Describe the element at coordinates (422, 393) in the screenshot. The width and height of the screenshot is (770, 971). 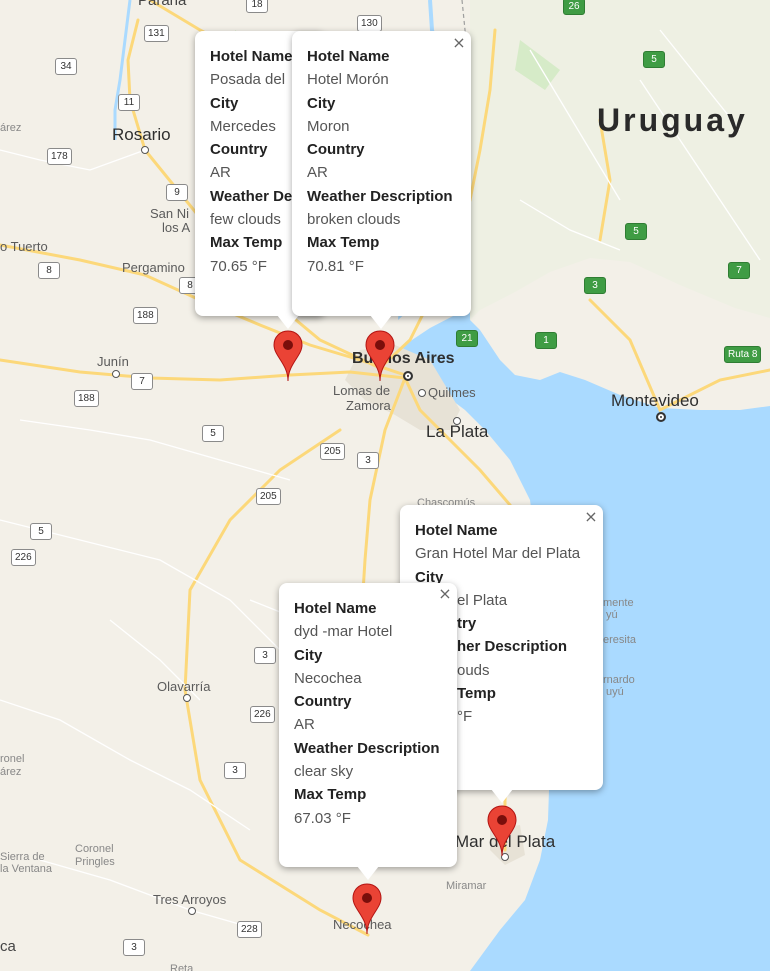
I see `city-dot-quilmes` at that location.